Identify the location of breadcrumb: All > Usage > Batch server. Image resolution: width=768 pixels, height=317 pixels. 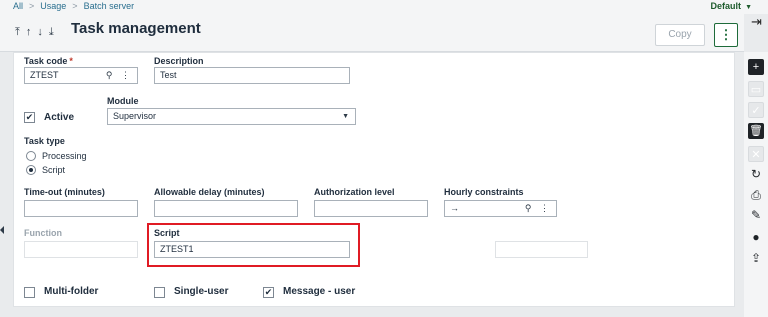
(73, 6).